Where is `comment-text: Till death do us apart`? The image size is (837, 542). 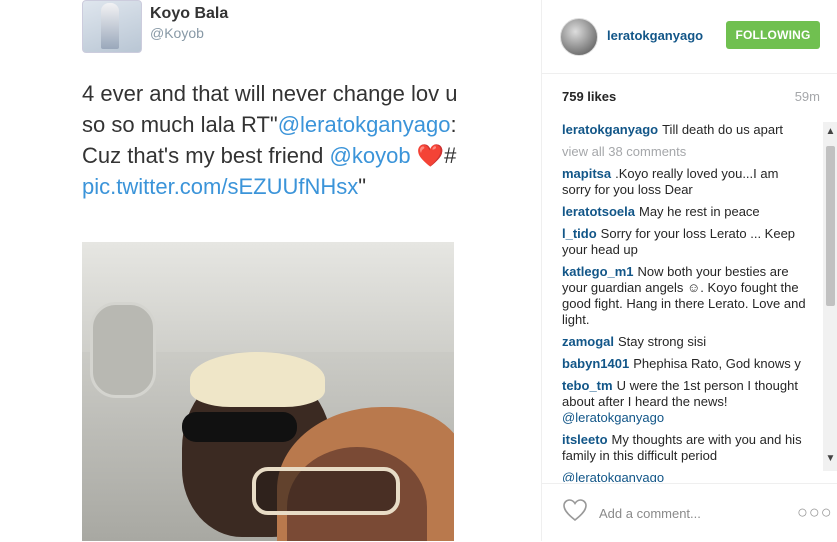
comment-text: Till death do us apart is located at coordinates (723, 129).